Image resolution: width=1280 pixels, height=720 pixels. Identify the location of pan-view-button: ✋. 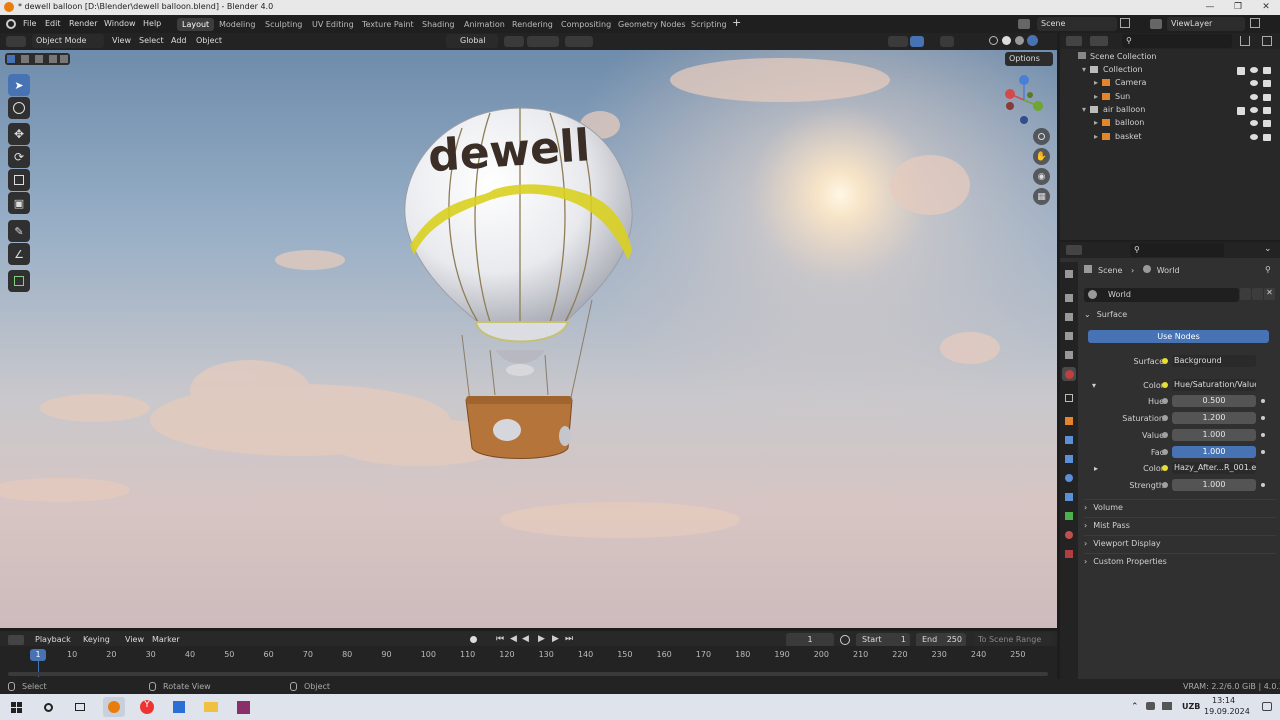
(1041, 156).